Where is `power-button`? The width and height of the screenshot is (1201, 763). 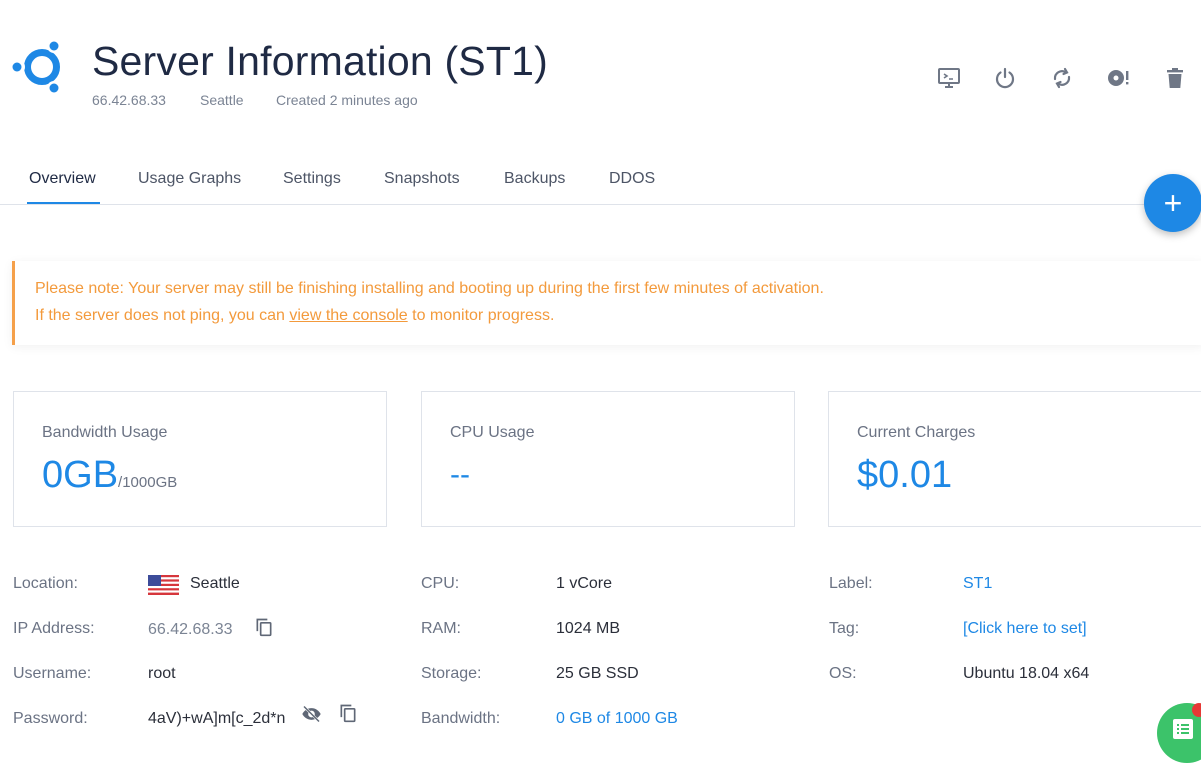 power-button is located at coordinates (1005, 78).